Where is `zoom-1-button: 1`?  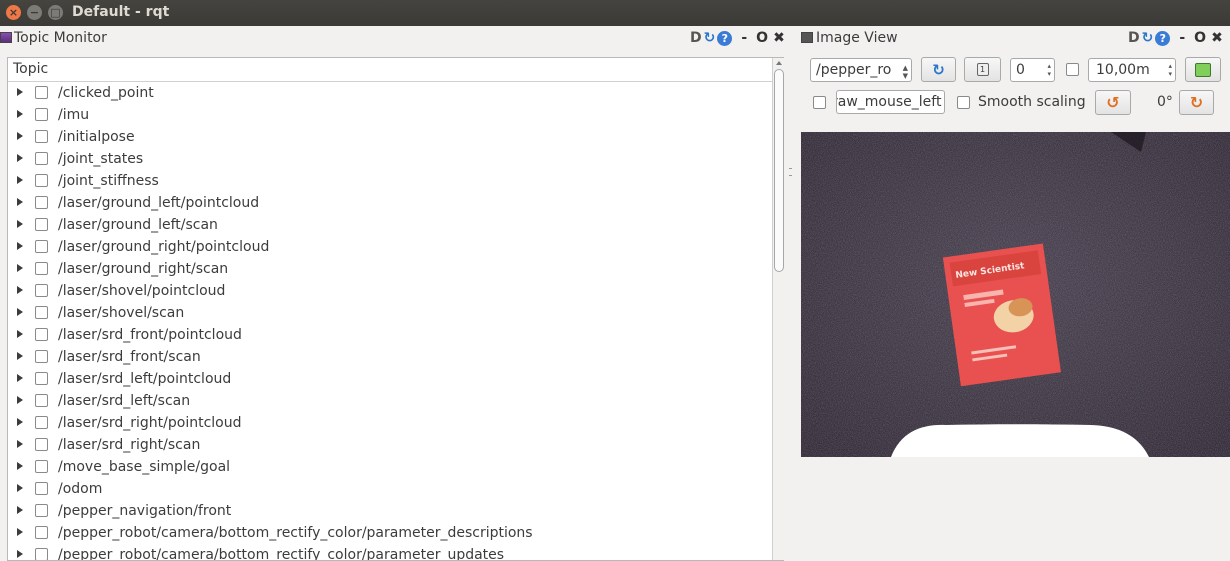 zoom-1-button: 1 is located at coordinates (982, 69).